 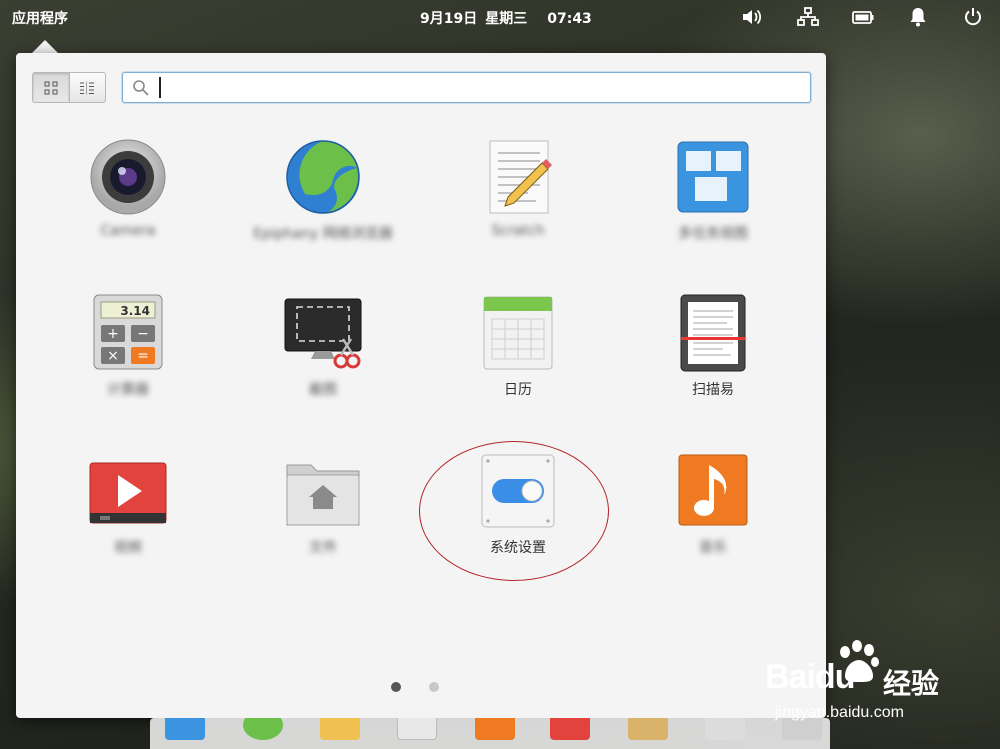 What do you see at coordinates (128, 390) in the screenshot?
I see `app-label: 计算器` at bounding box center [128, 390].